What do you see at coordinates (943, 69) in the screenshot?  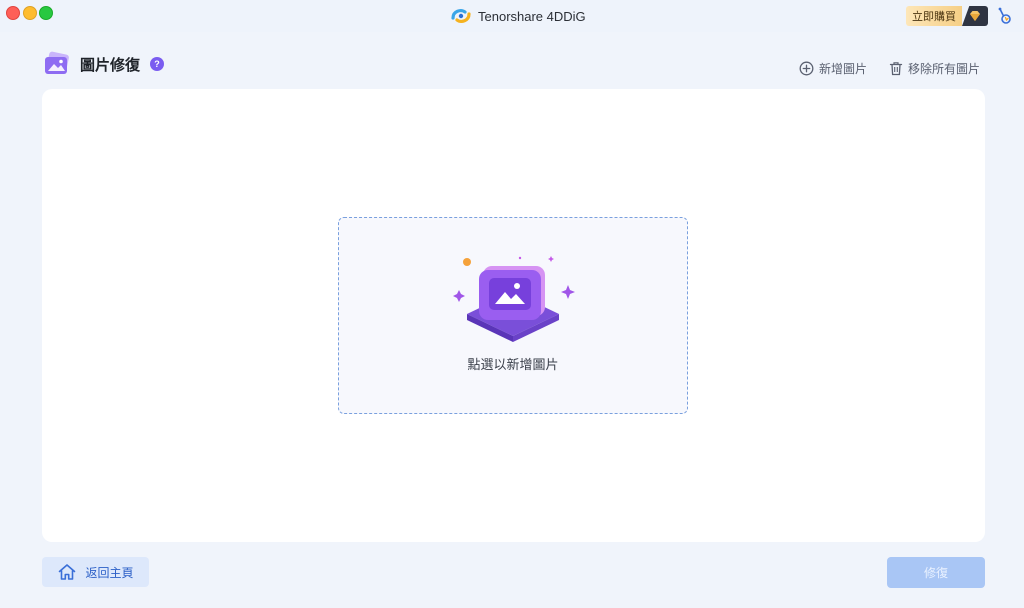 I see `remove-all-label: 移除所有圖片` at bounding box center [943, 69].